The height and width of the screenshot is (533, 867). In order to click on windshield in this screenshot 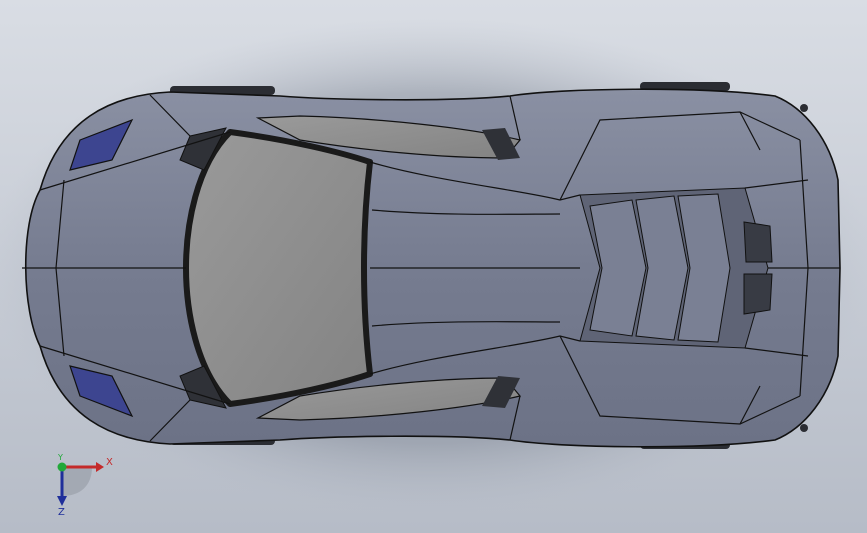, I will do `click(278, 268)`.